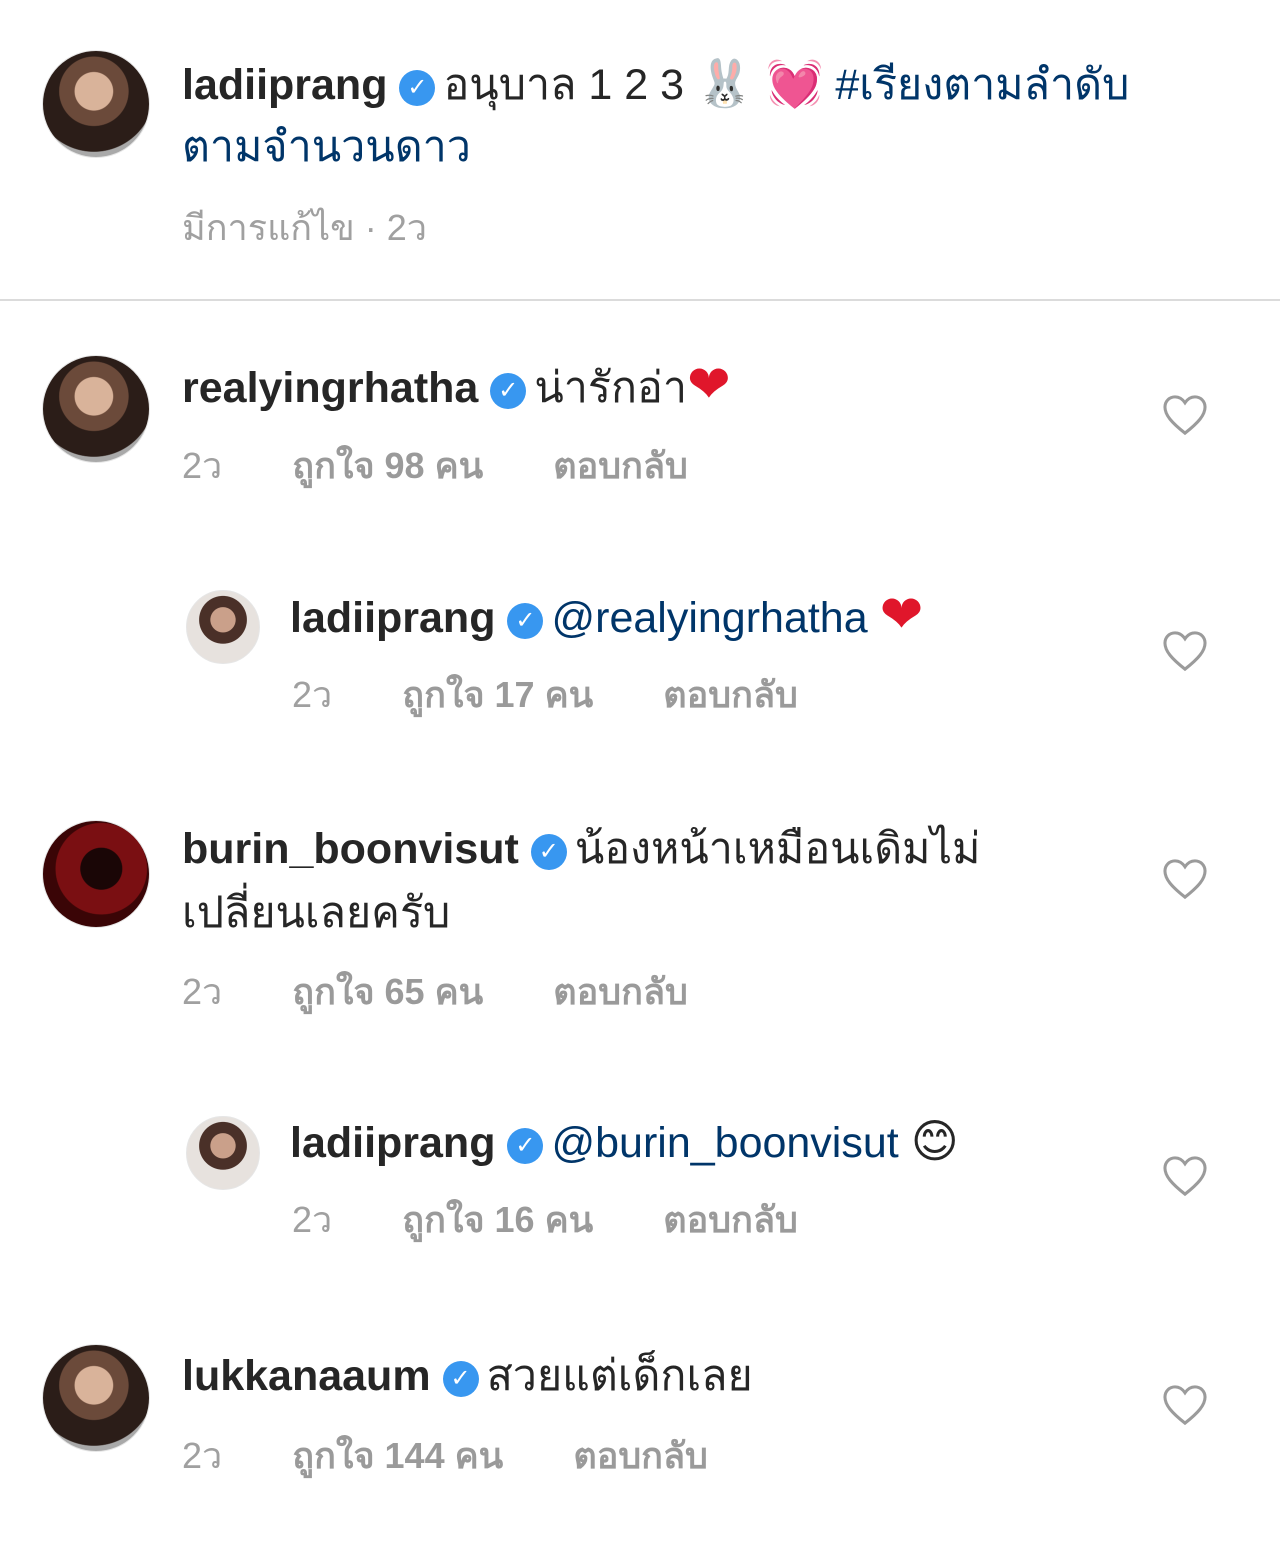 The width and height of the screenshot is (1280, 1548). I want to click on comment-text: น่ารักอ่า, so click(610, 388).